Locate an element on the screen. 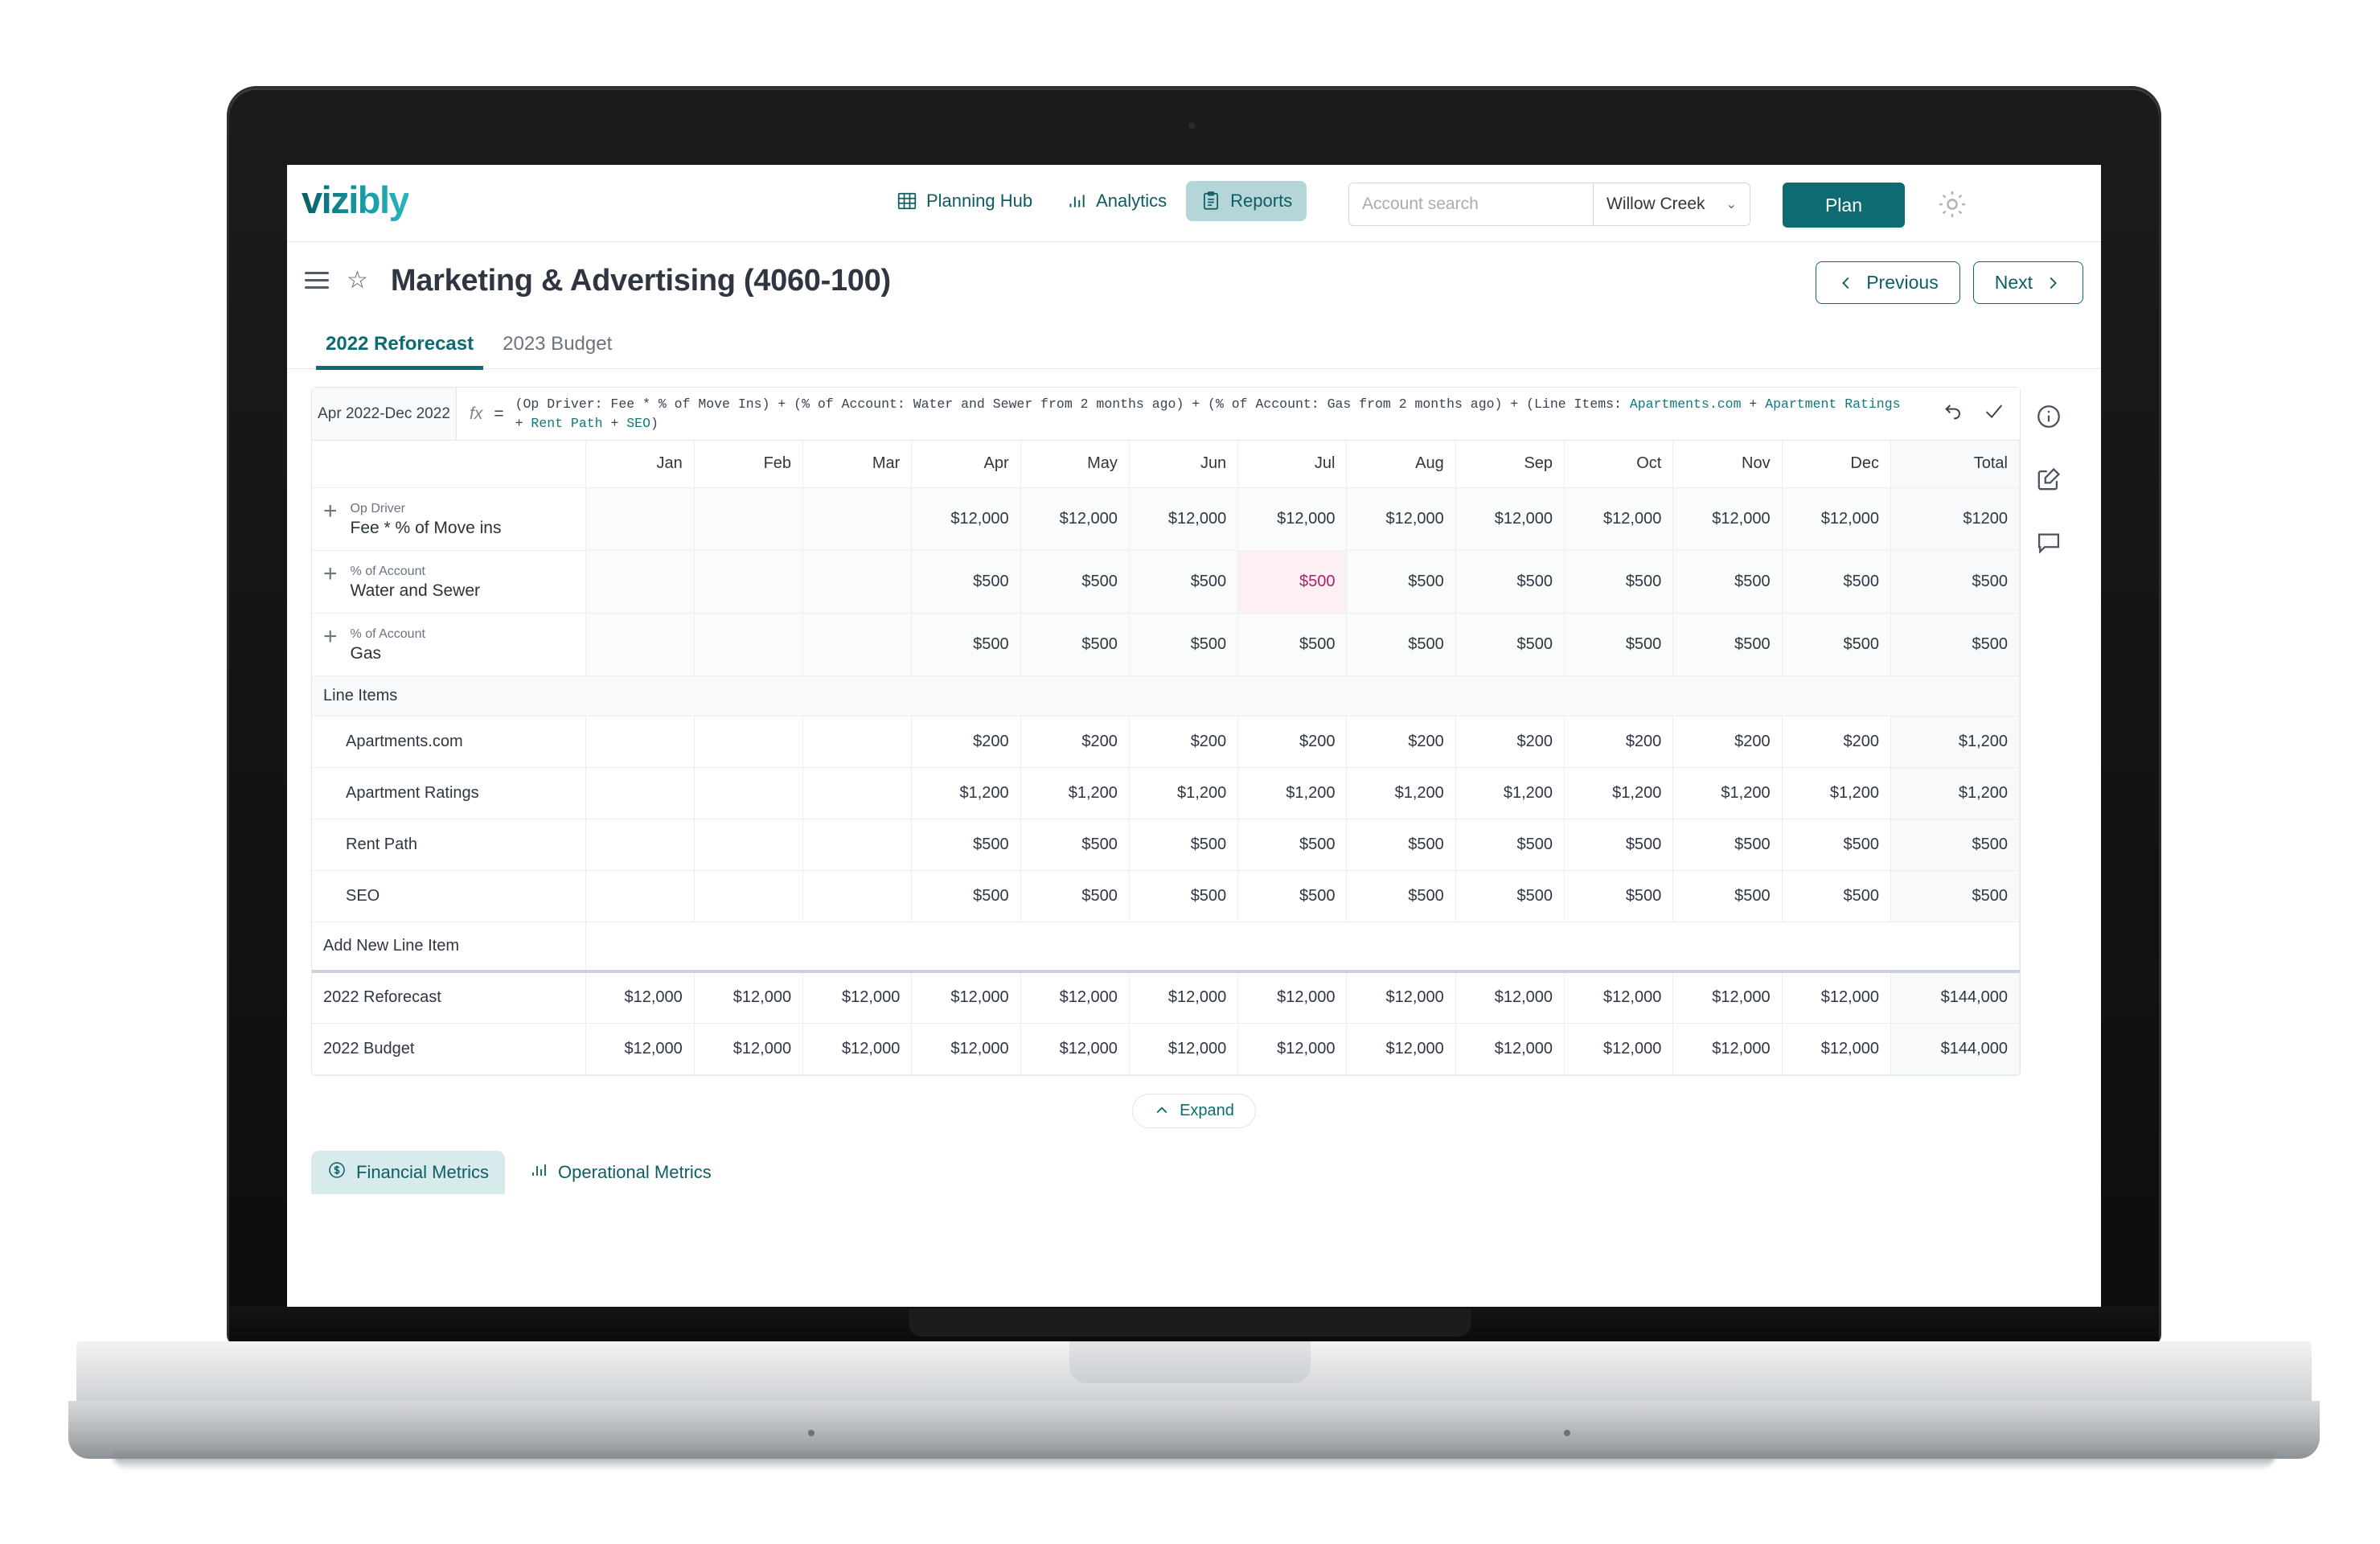  metric-tab-financial: Financial Metrics is located at coordinates (409, 1172).